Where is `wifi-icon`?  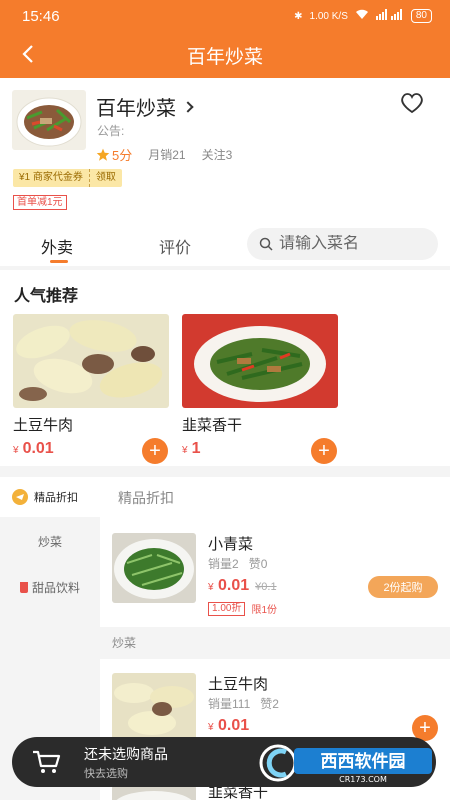 wifi-icon is located at coordinates (362, 16).